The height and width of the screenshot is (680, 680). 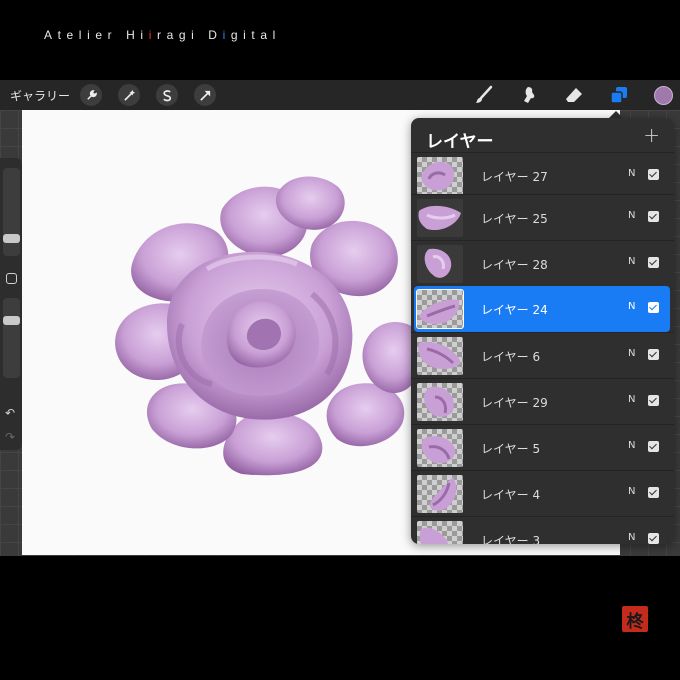 I want to click on wrench-icon, so click(x=91, y=95).